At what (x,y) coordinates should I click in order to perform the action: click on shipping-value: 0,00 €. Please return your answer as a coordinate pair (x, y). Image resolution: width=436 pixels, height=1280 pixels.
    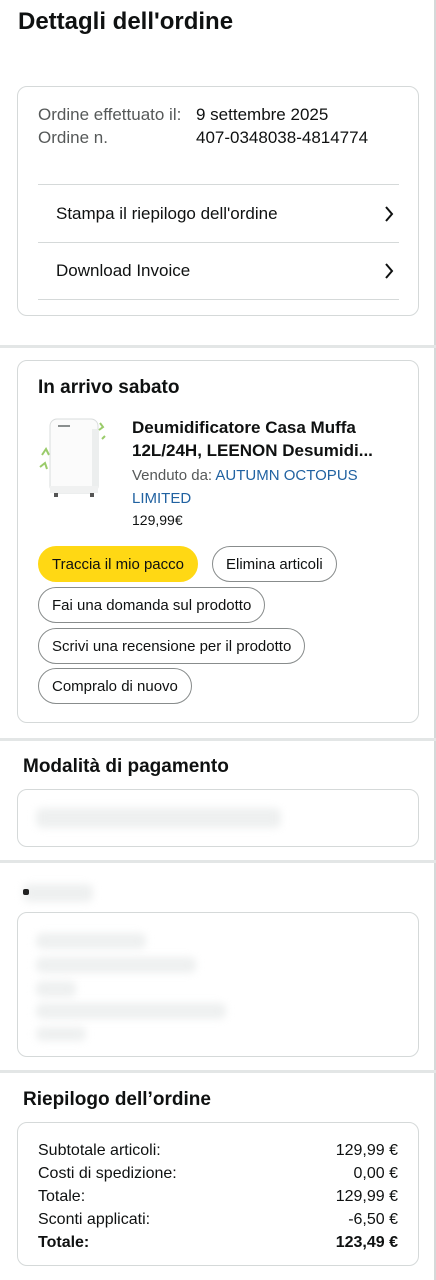
    Looking at the image, I should click on (375, 1173).